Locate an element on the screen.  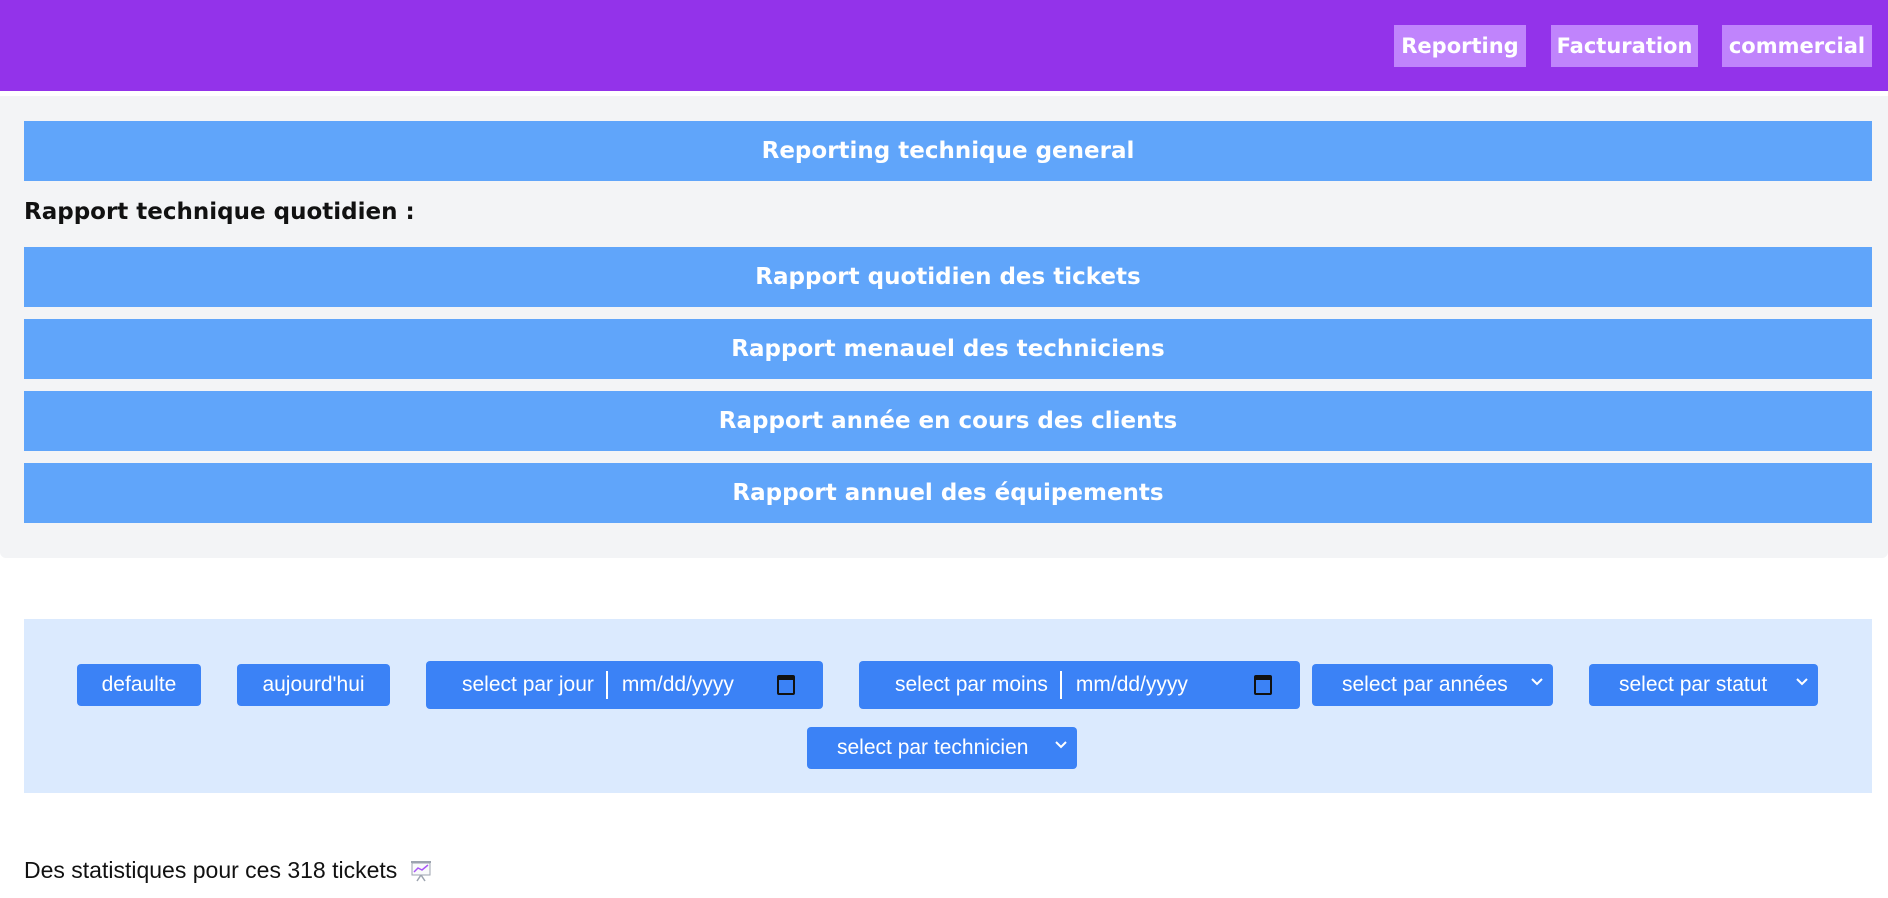
chart-presentation-icon is located at coordinates (421, 870).